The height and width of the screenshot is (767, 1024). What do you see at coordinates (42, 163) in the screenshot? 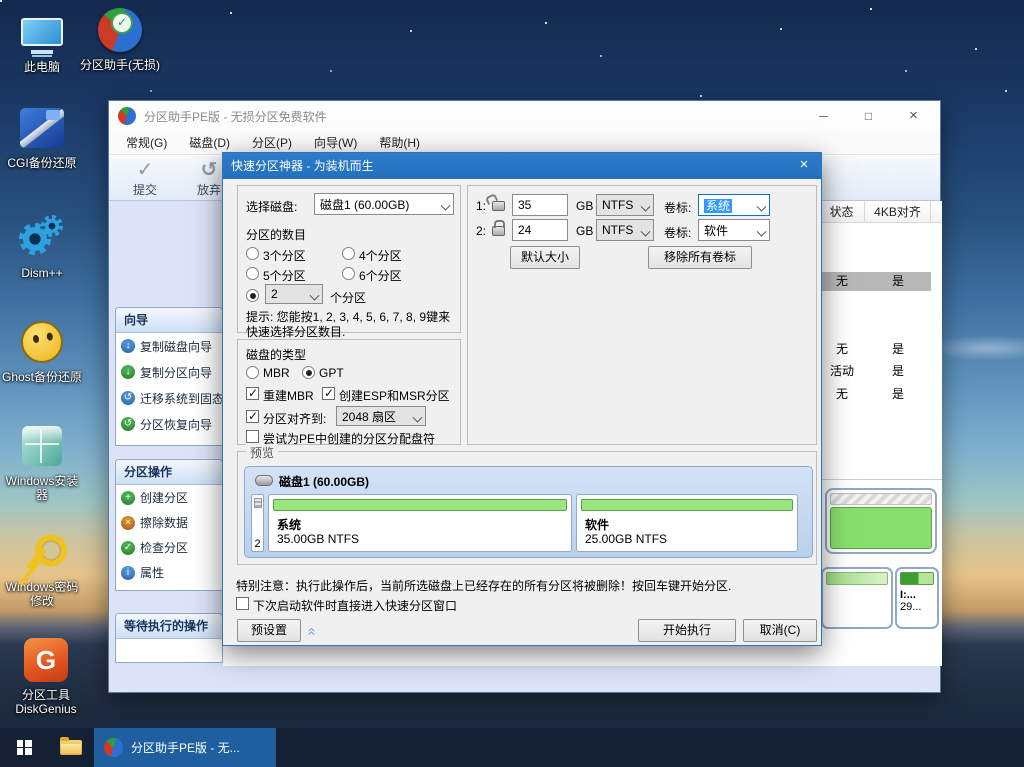
I see `desktop-icon-label: CGI备份还原` at bounding box center [42, 163].